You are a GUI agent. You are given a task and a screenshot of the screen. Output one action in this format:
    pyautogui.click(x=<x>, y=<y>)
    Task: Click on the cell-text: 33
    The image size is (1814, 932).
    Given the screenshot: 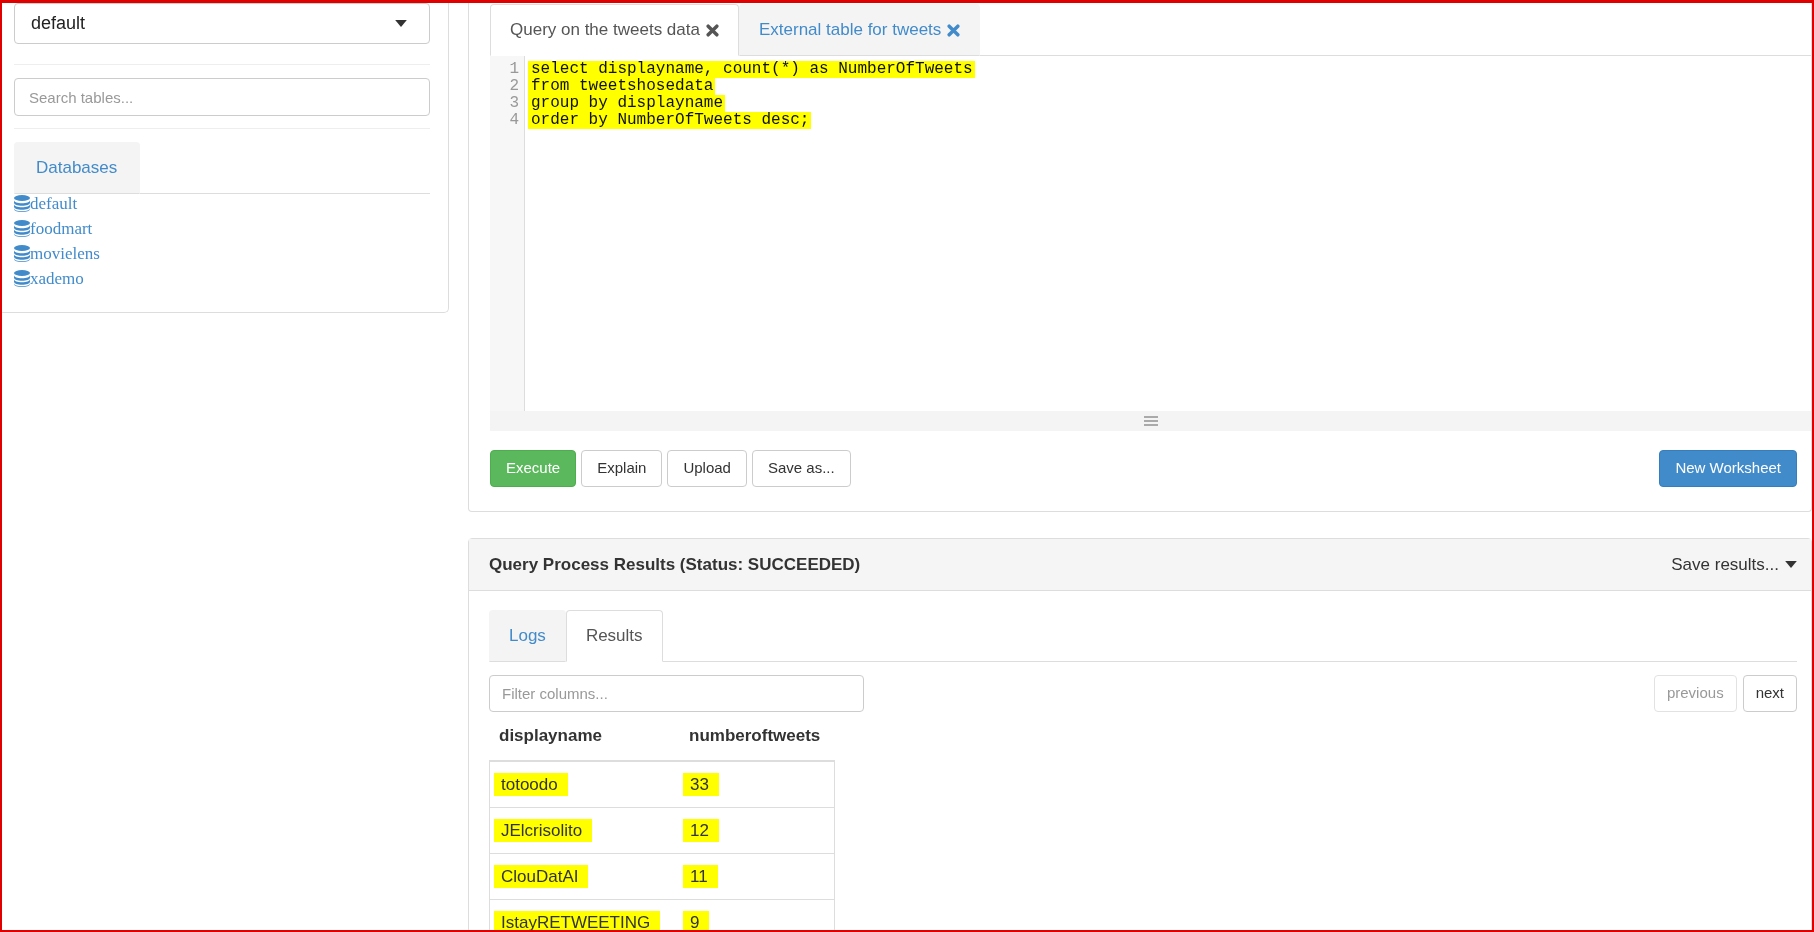 What is the action you would take?
    pyautogui.click(x=701, y=784)
    